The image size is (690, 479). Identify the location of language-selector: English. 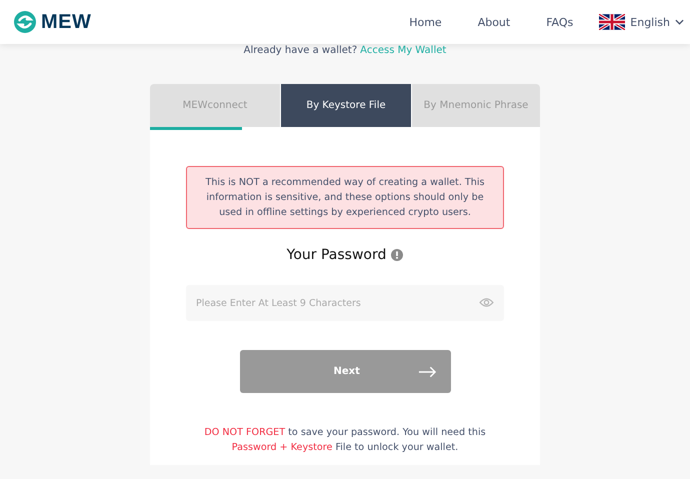
(641, 22).